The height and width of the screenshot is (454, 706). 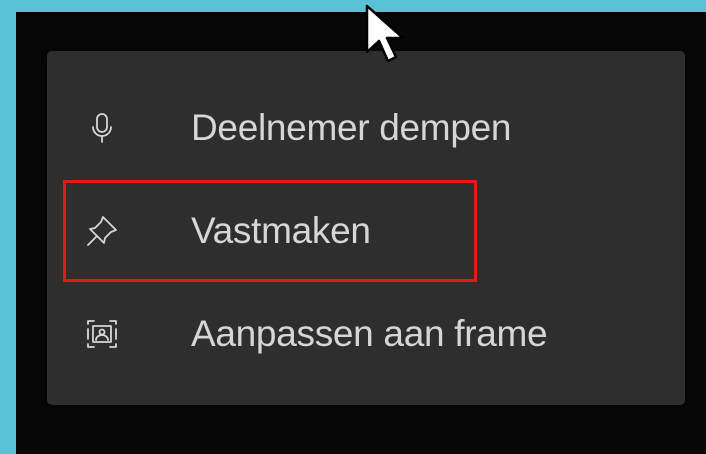 What do you see at coordinates (102, 231) in the screenshot?
I see `pin-icon` at bounding box center [102, 231].